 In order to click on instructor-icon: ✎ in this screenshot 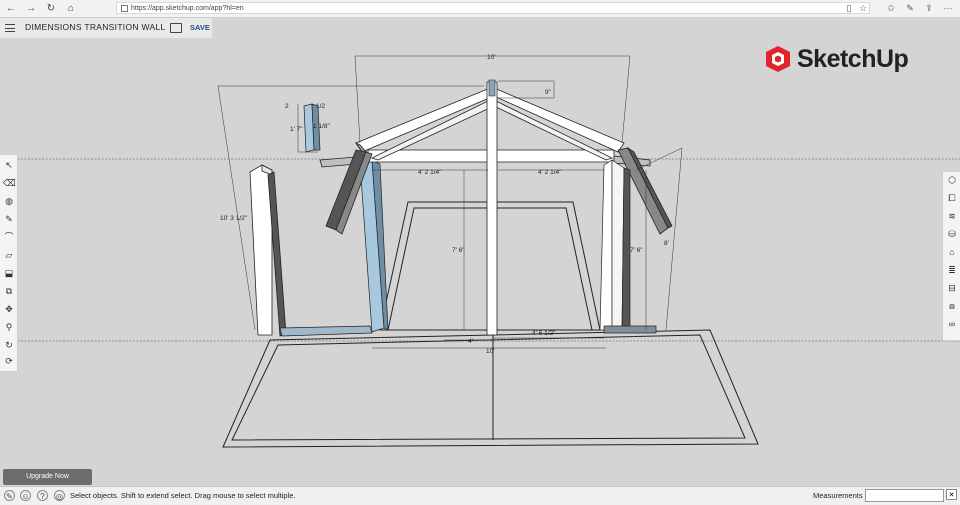, I will do `click(9, 495)`.